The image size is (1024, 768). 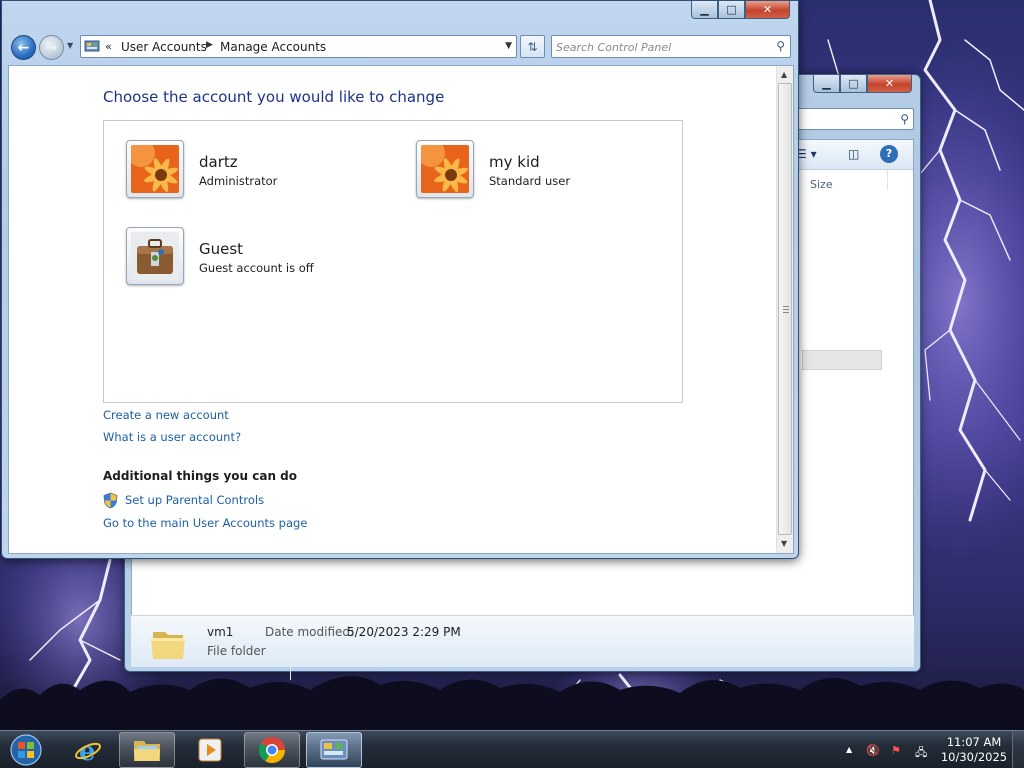 What do you see at coordinates (842, 360) in the screenshot?
I see `scrollbar-track` at bounding box center [842, 360].